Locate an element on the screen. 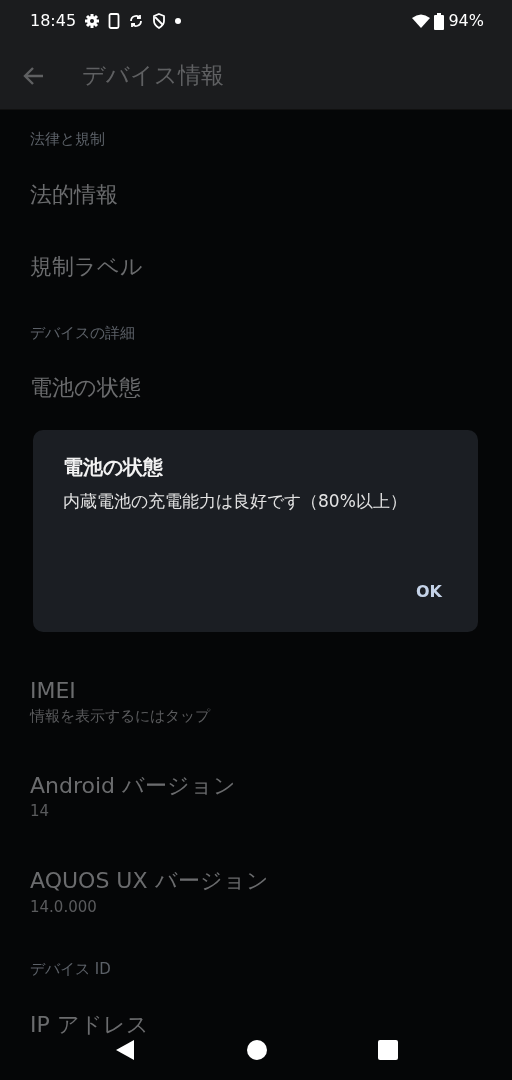 This screenshot has width=512, height=1080. sync-icon is located at coordinates (136, 21).